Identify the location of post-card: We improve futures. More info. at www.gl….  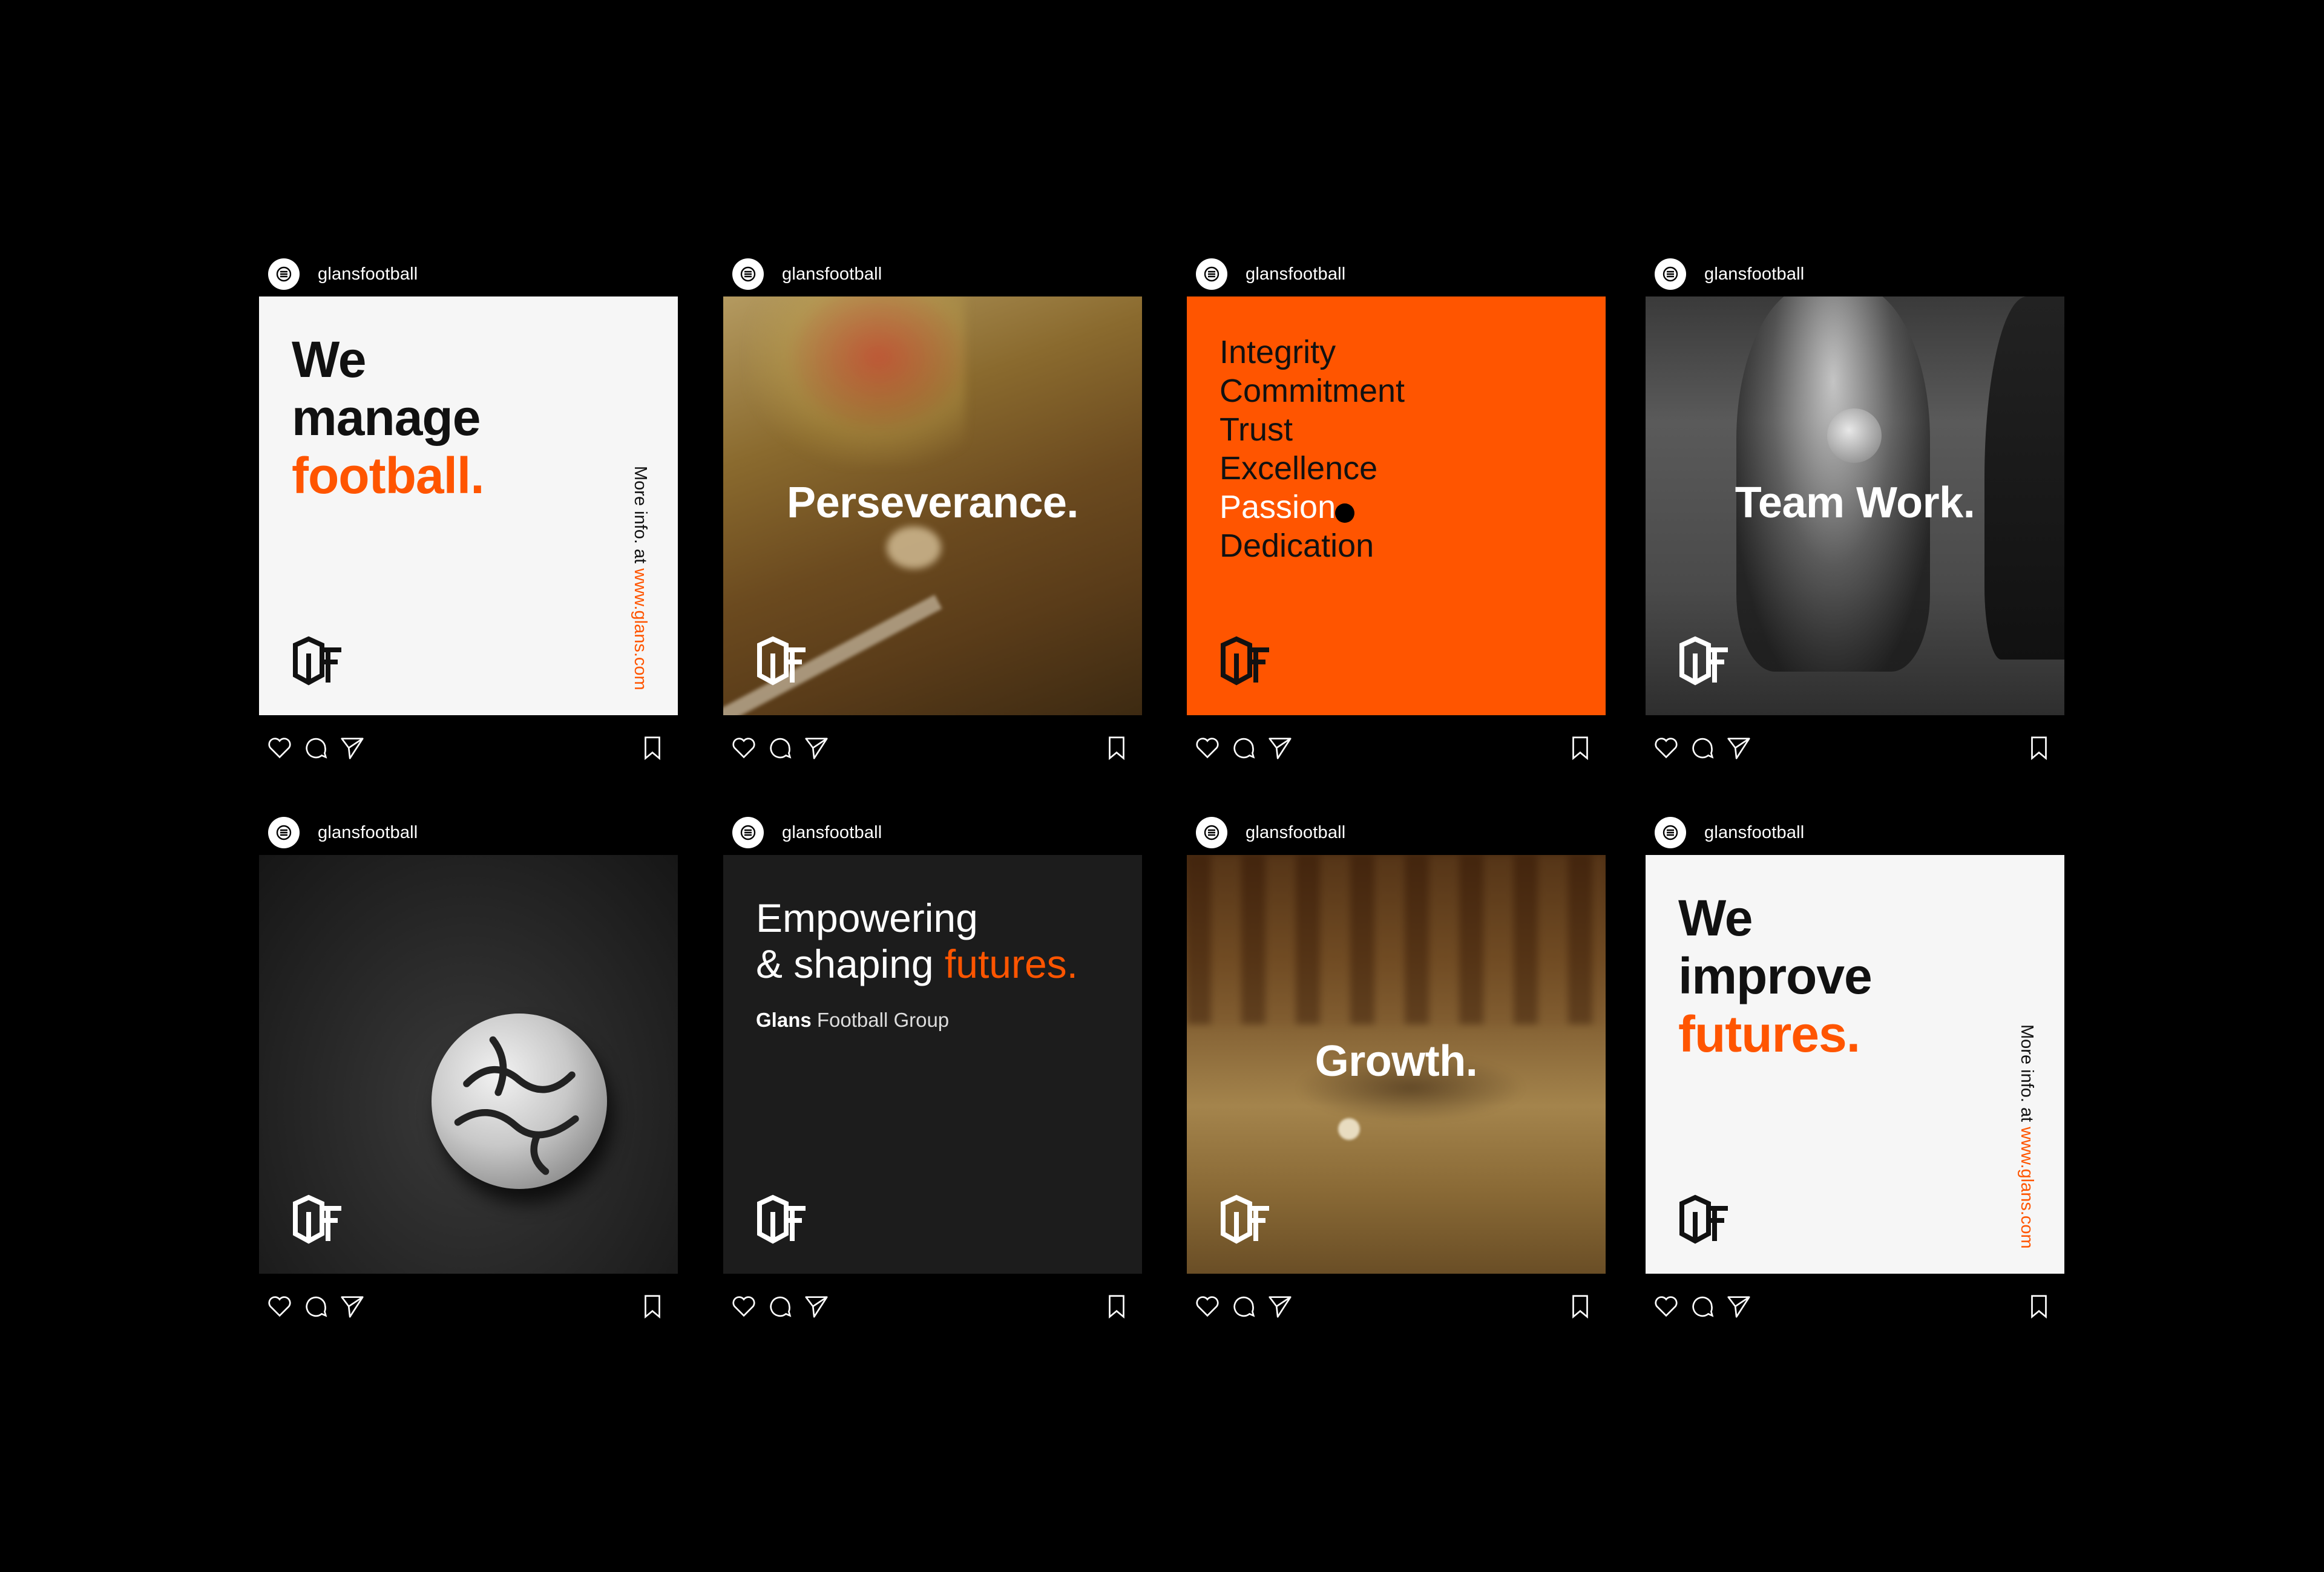
(1855, 1064).